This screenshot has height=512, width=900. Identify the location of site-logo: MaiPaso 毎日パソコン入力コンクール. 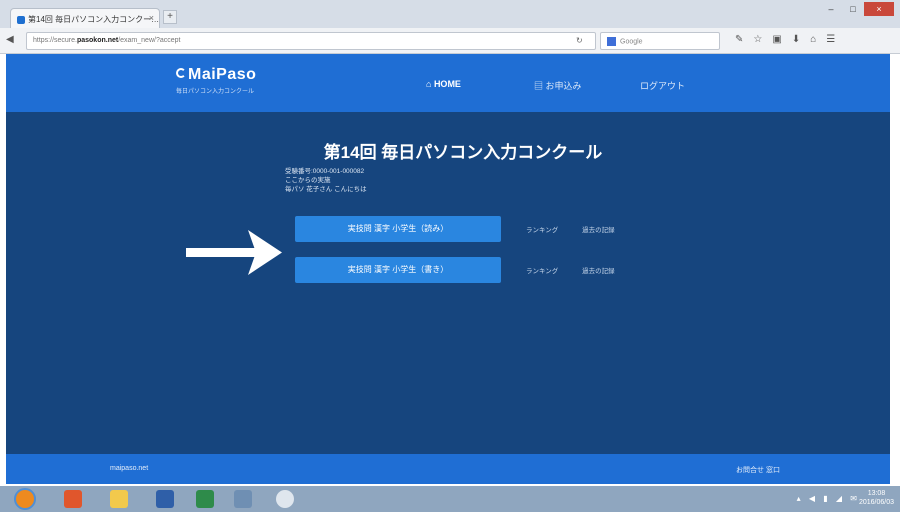
(216, 80).